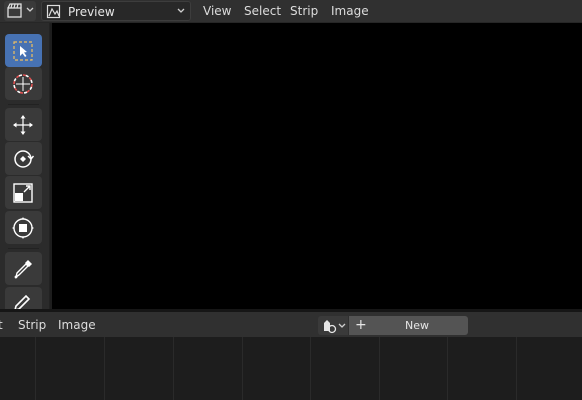  I want to click on menu-view: View, so click(217, 11).